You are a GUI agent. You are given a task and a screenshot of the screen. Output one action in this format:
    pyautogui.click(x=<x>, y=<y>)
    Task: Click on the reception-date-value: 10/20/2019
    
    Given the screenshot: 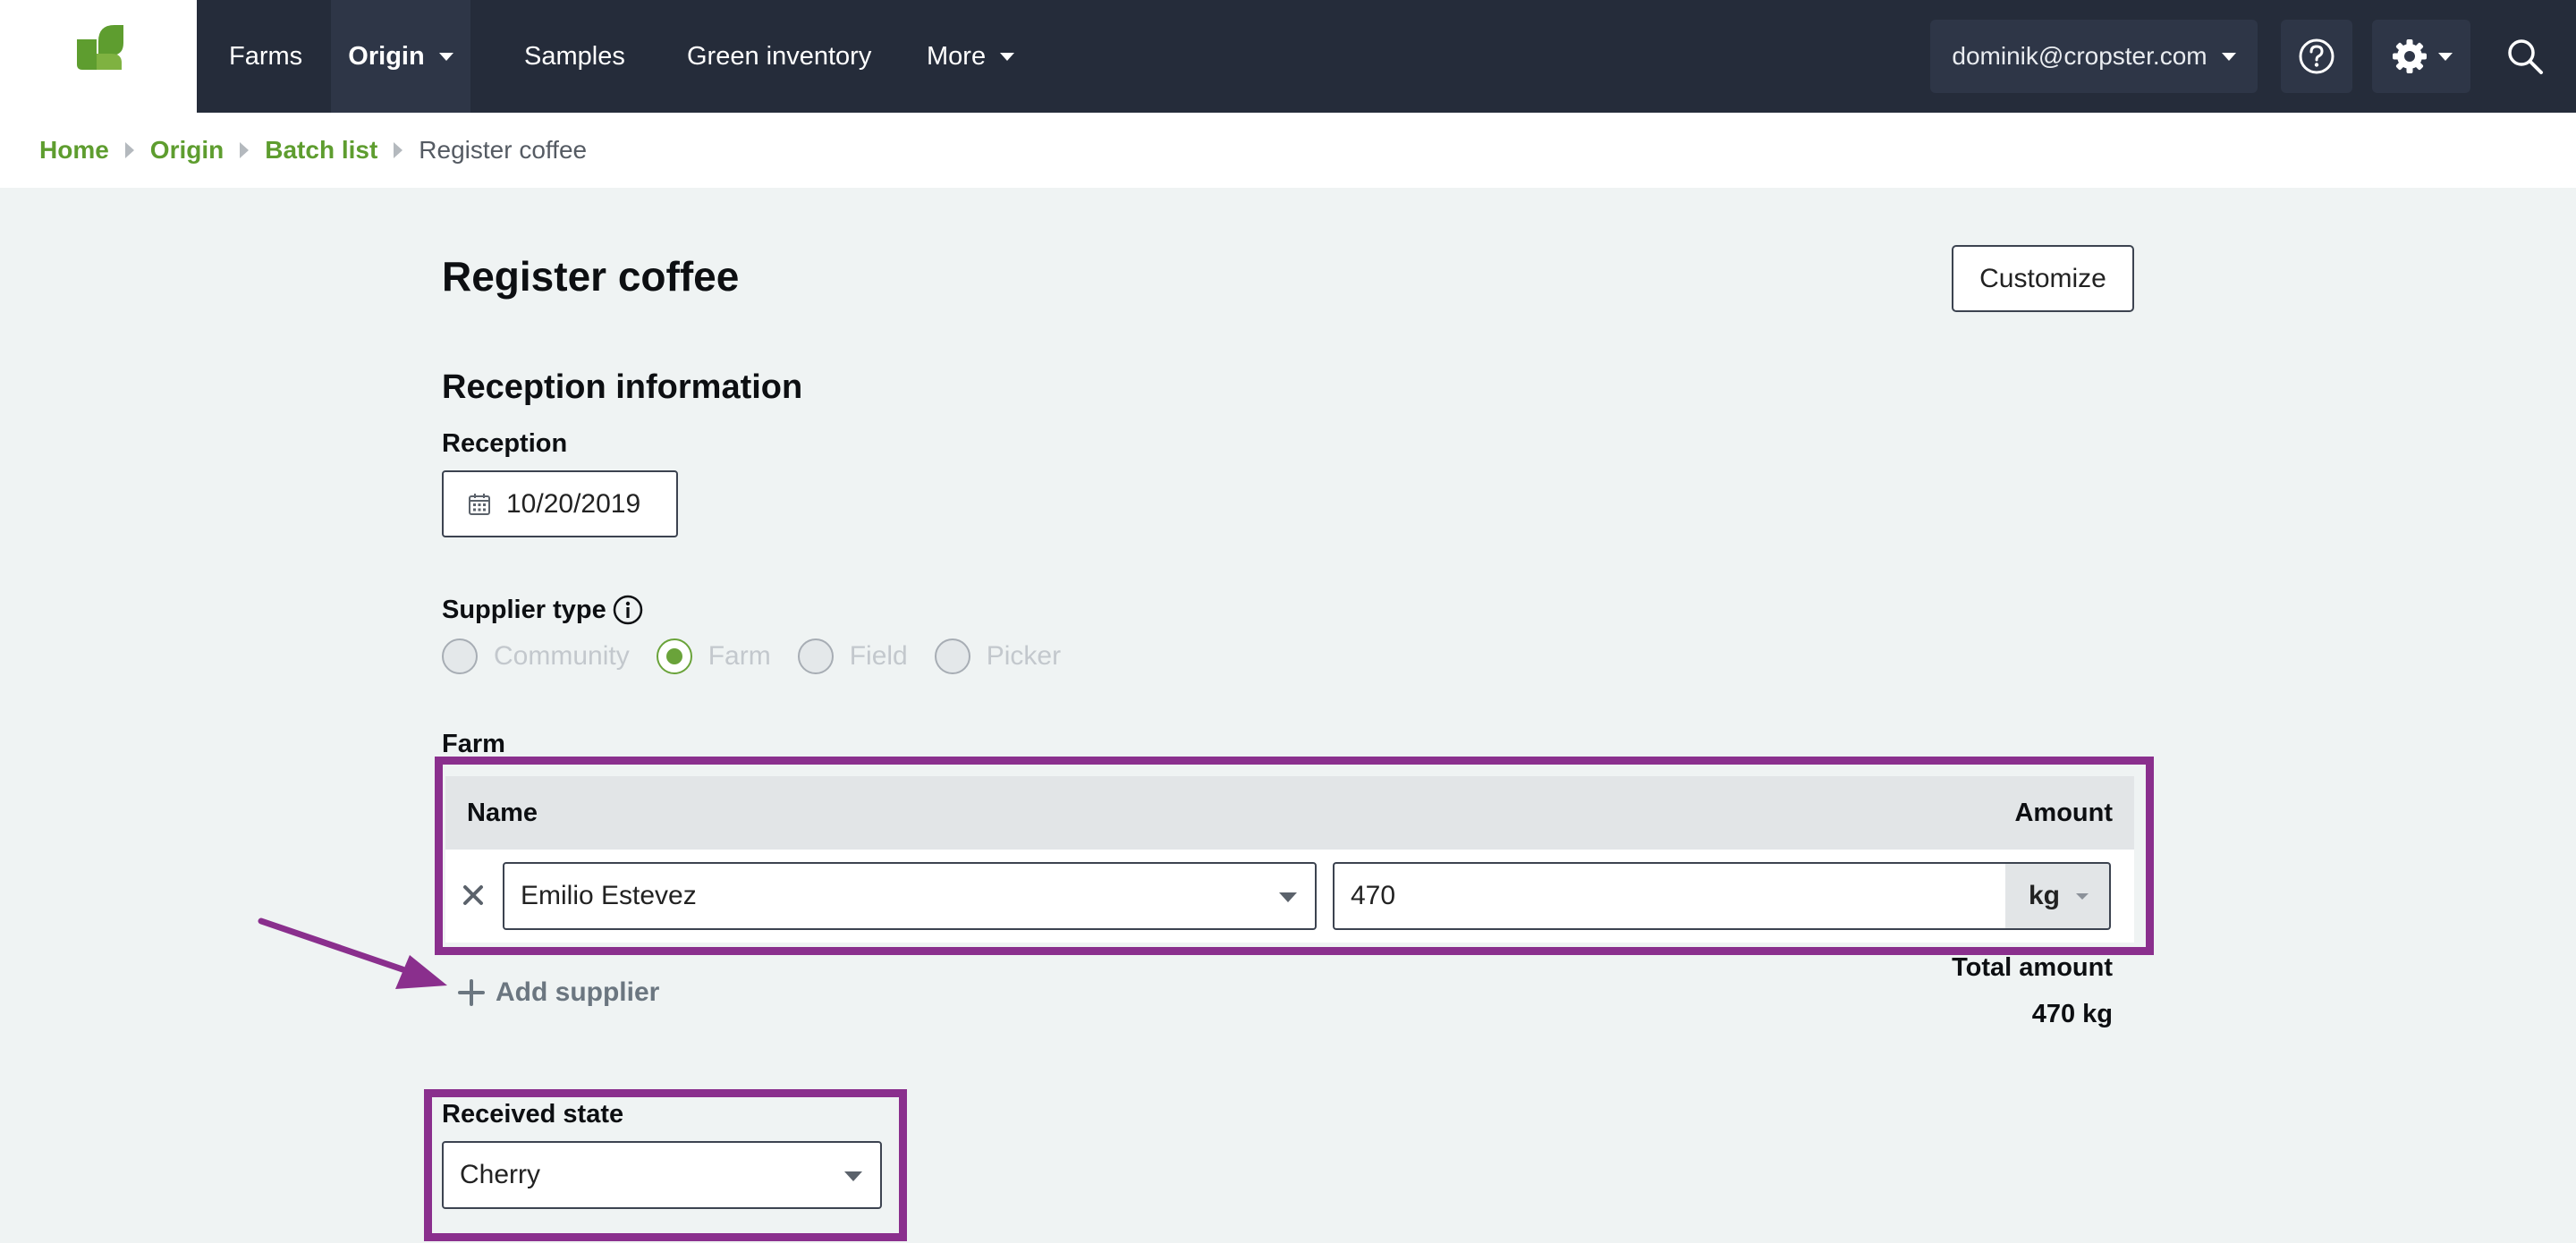 What is the action you would take?
    pyautogui.click(x=573, y=503)
    